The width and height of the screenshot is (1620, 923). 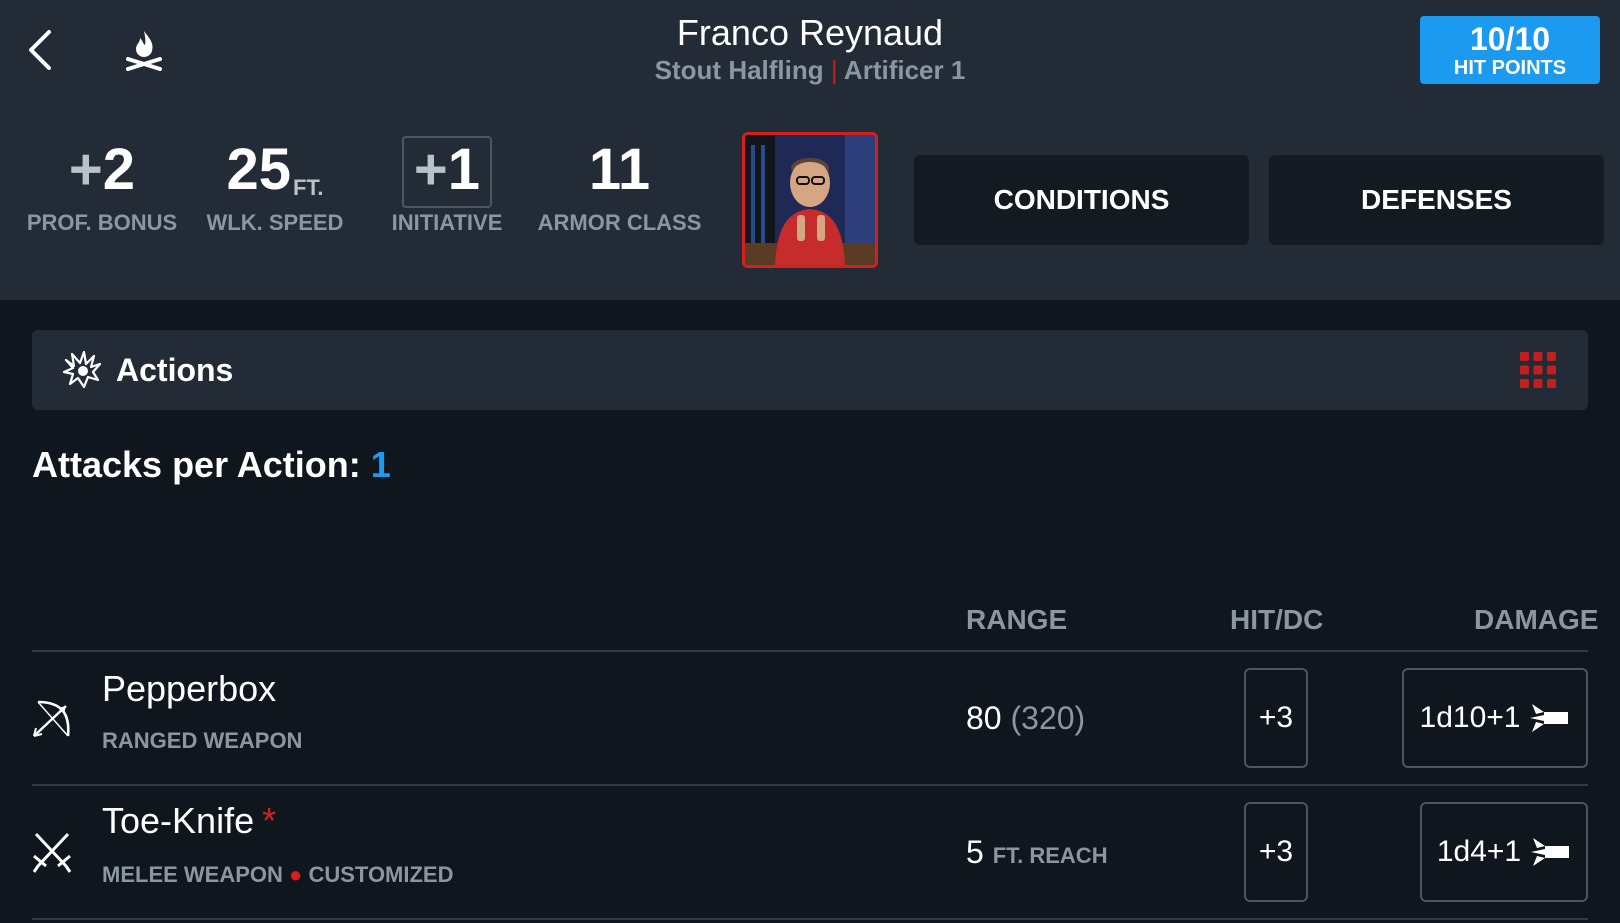 What do you see at coordinates (1017, 619) in the screenshot?
I see `range-column-header: RANGE` at bounding box center [1017, 619].